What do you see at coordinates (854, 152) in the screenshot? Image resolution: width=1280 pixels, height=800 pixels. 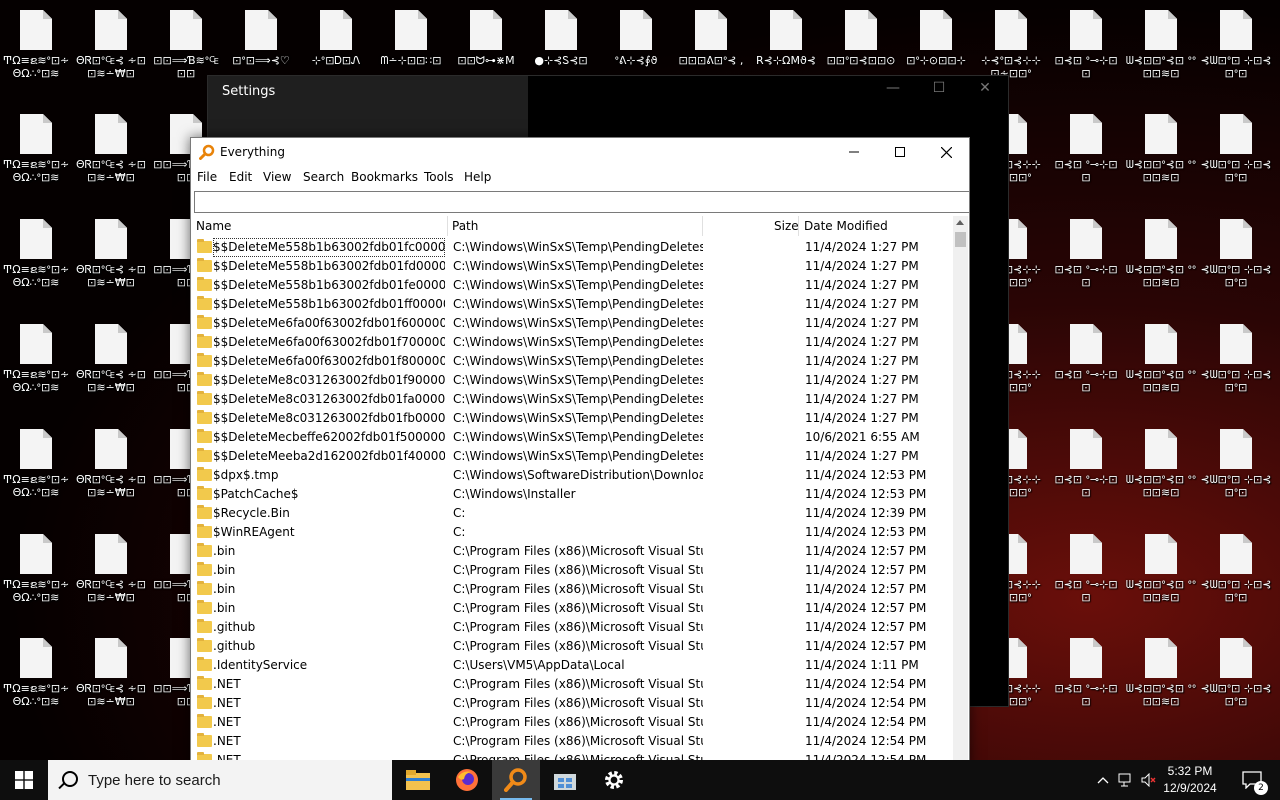 I see `minimize-button` at bounding box center [854, 152].